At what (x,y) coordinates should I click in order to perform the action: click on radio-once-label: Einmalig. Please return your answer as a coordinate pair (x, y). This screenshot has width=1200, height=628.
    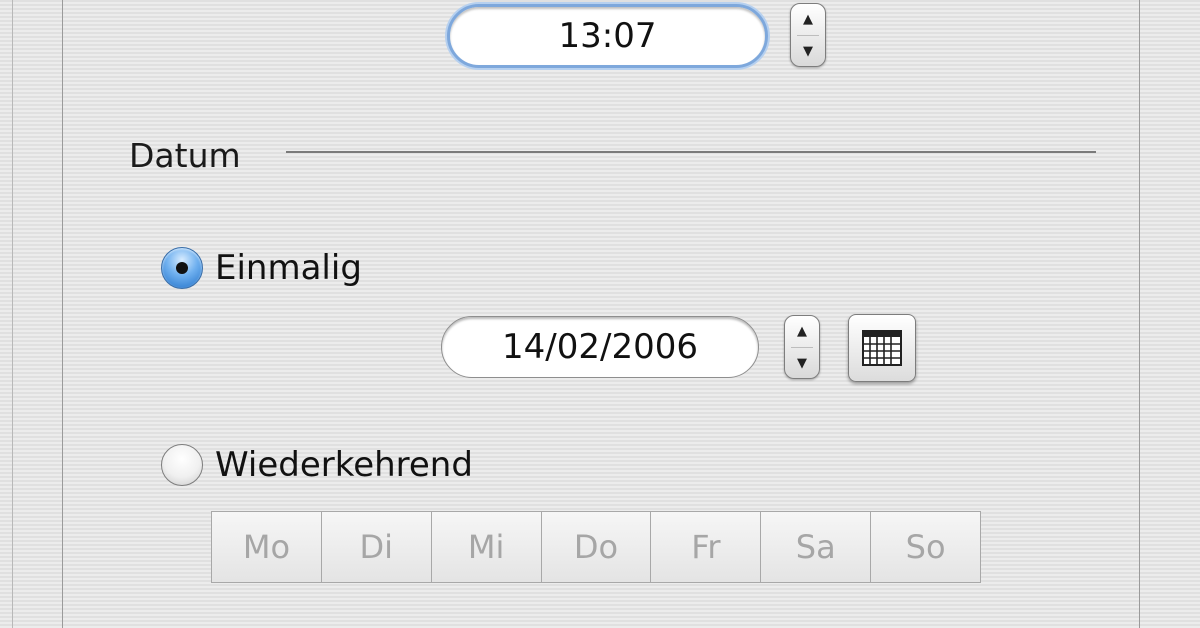
    Looking at the image, I should click on (288, 268).